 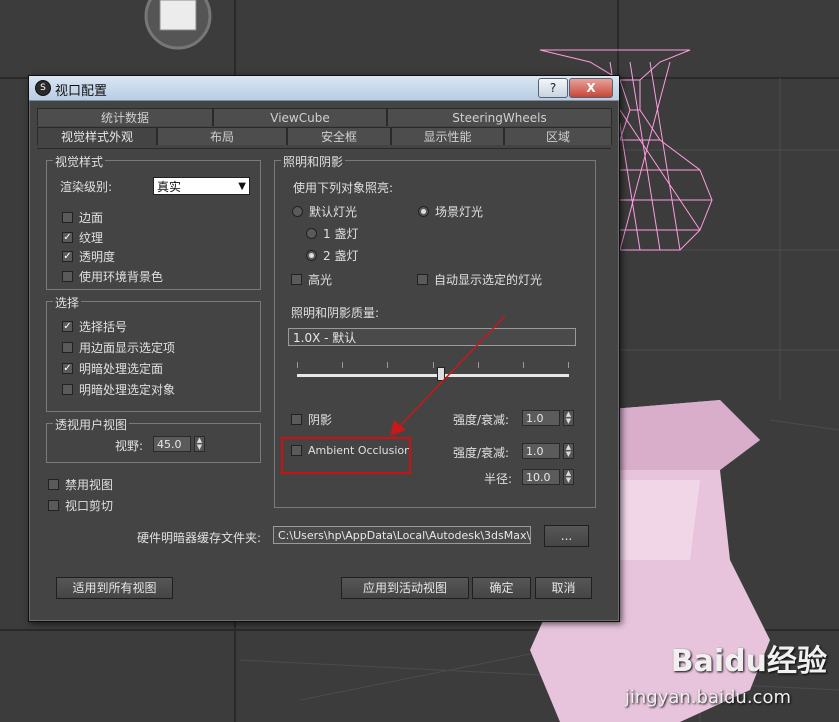 What do you see at coordinates (86, 187) in the screenshot?
I see `render-level-label: 渲染级别:` at bounding box center [86, 187].